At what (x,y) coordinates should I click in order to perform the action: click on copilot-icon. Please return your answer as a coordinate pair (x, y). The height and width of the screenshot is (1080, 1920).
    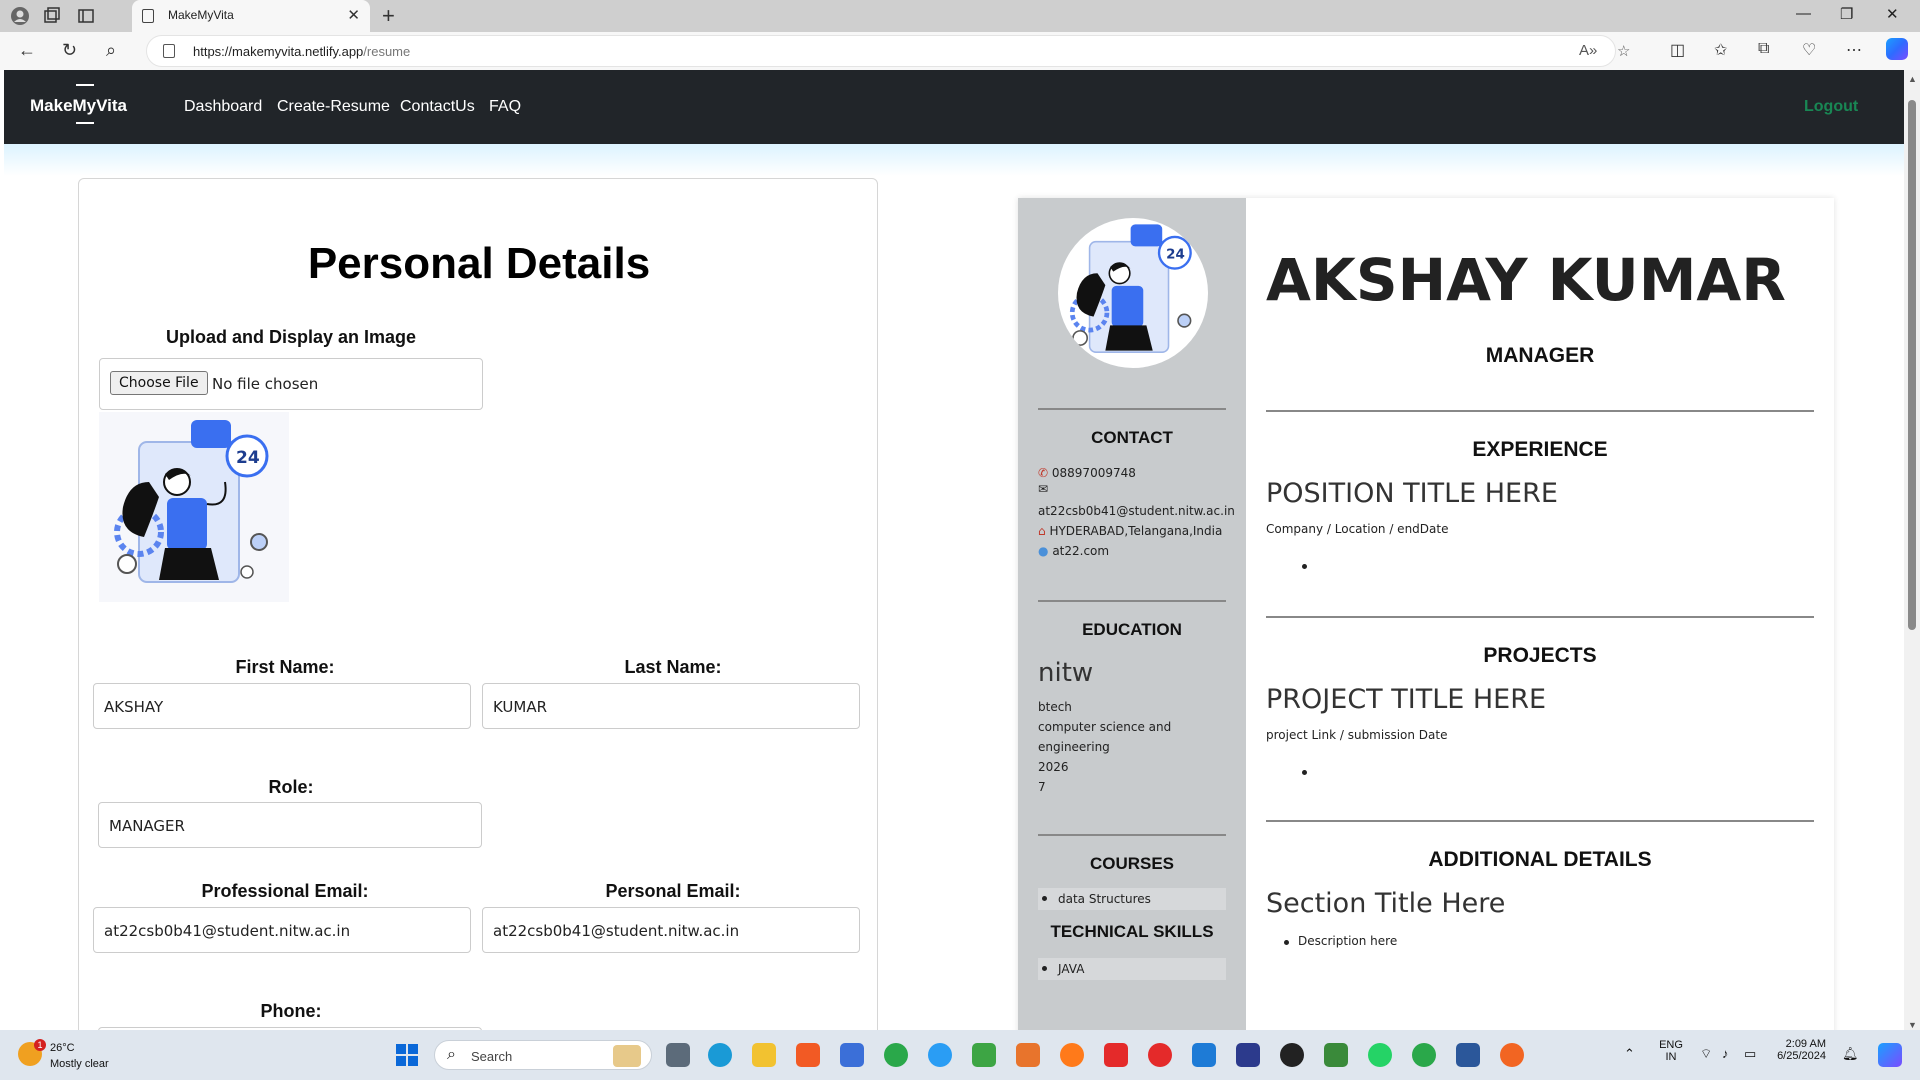
    Looking at the image, I should click on (1897, 49).